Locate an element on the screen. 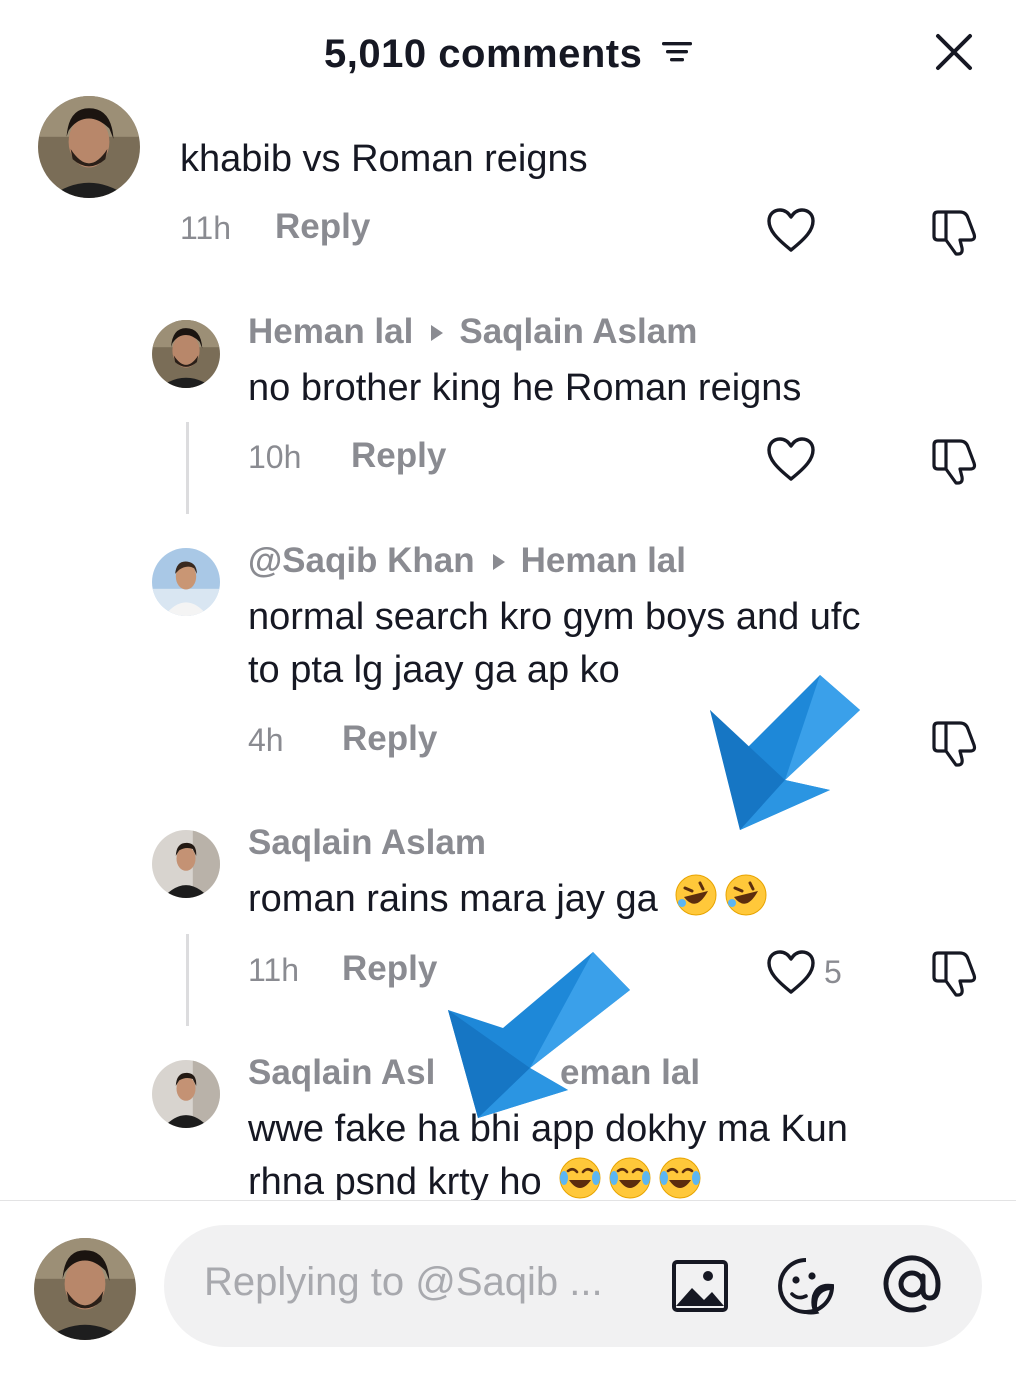  reply-to-username: Heman lal is located at coordinates (603, 560).